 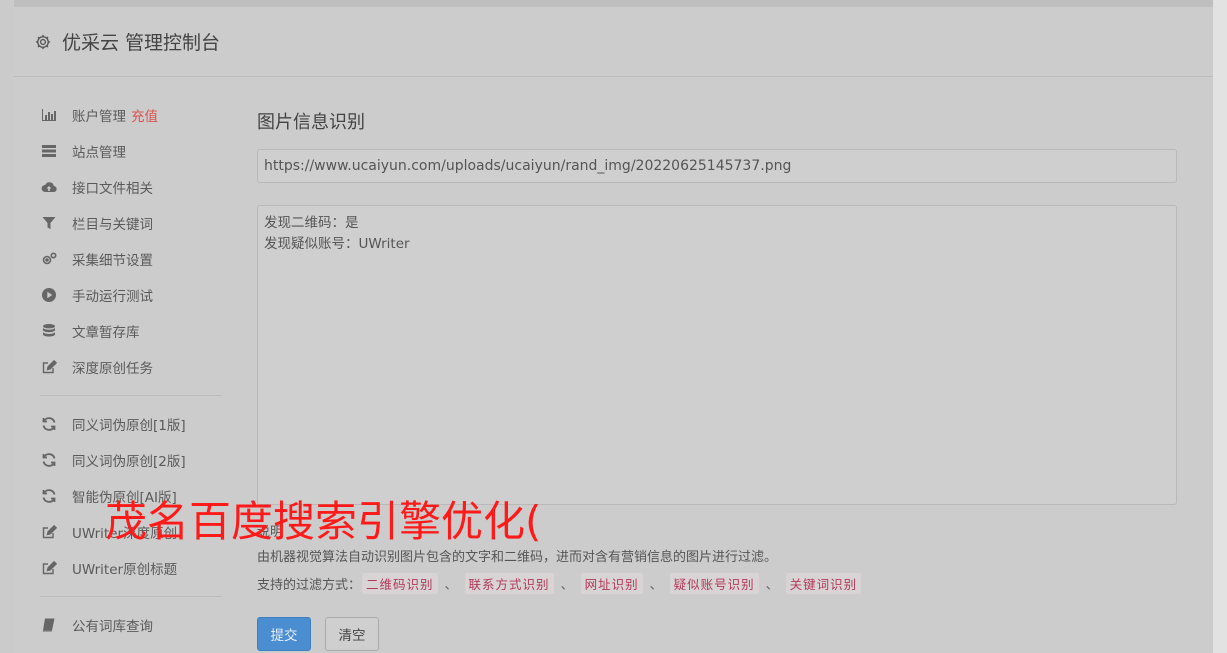 I want to click on sidebar-item-label: 账户管理, so click(x=99, y=117).